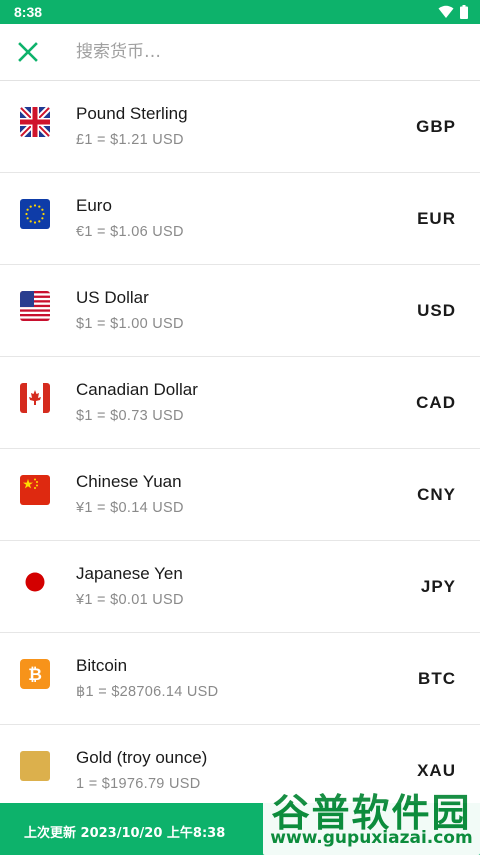  What do you see at coordinates (28, 52) in the screenshot?
I see `close-icon` at bounding box center [28, 52].